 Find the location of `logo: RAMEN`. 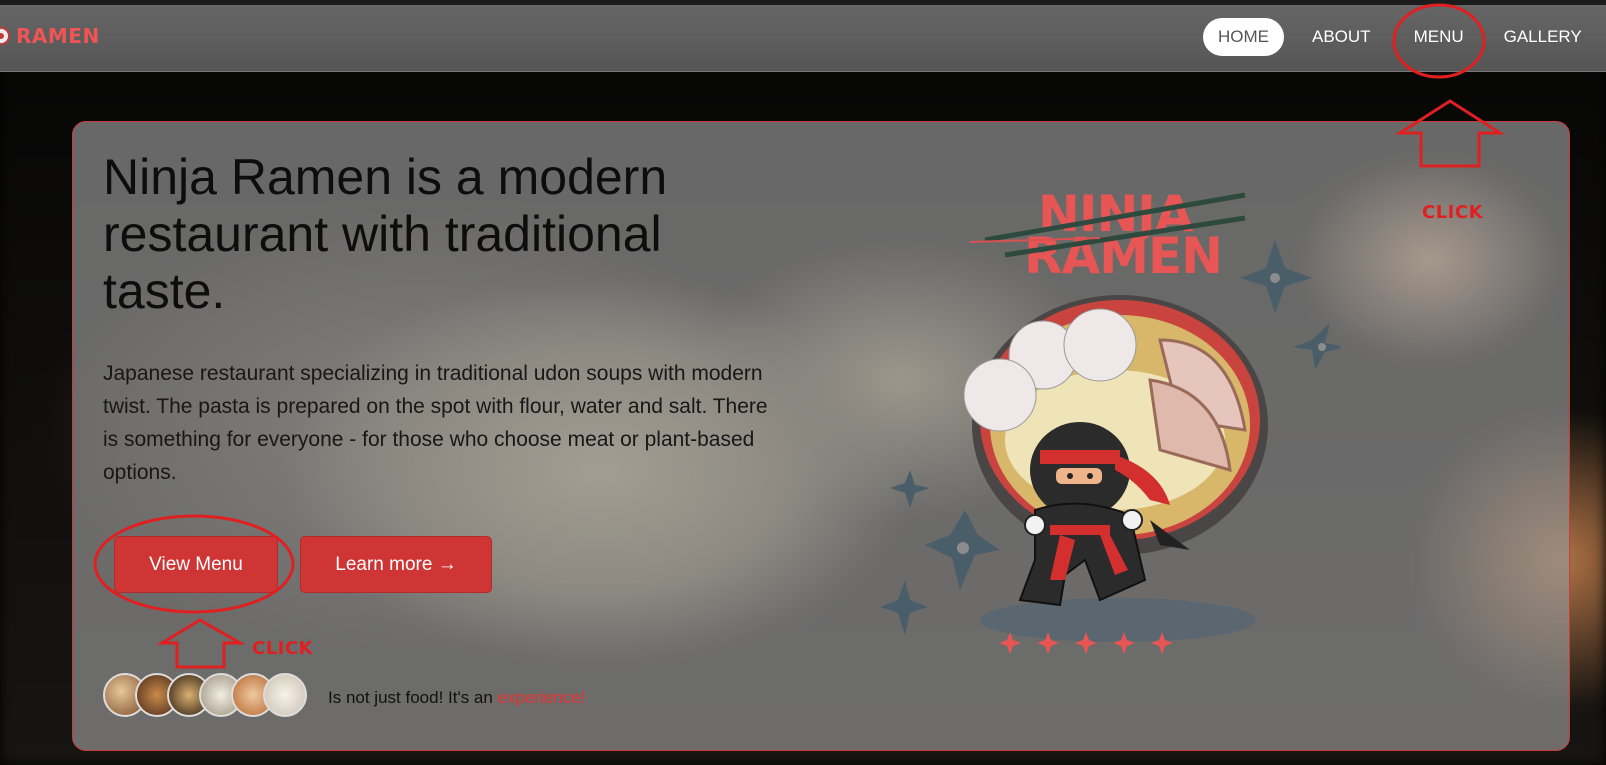

logo: RAMEN is located at coordinates (50, 36).